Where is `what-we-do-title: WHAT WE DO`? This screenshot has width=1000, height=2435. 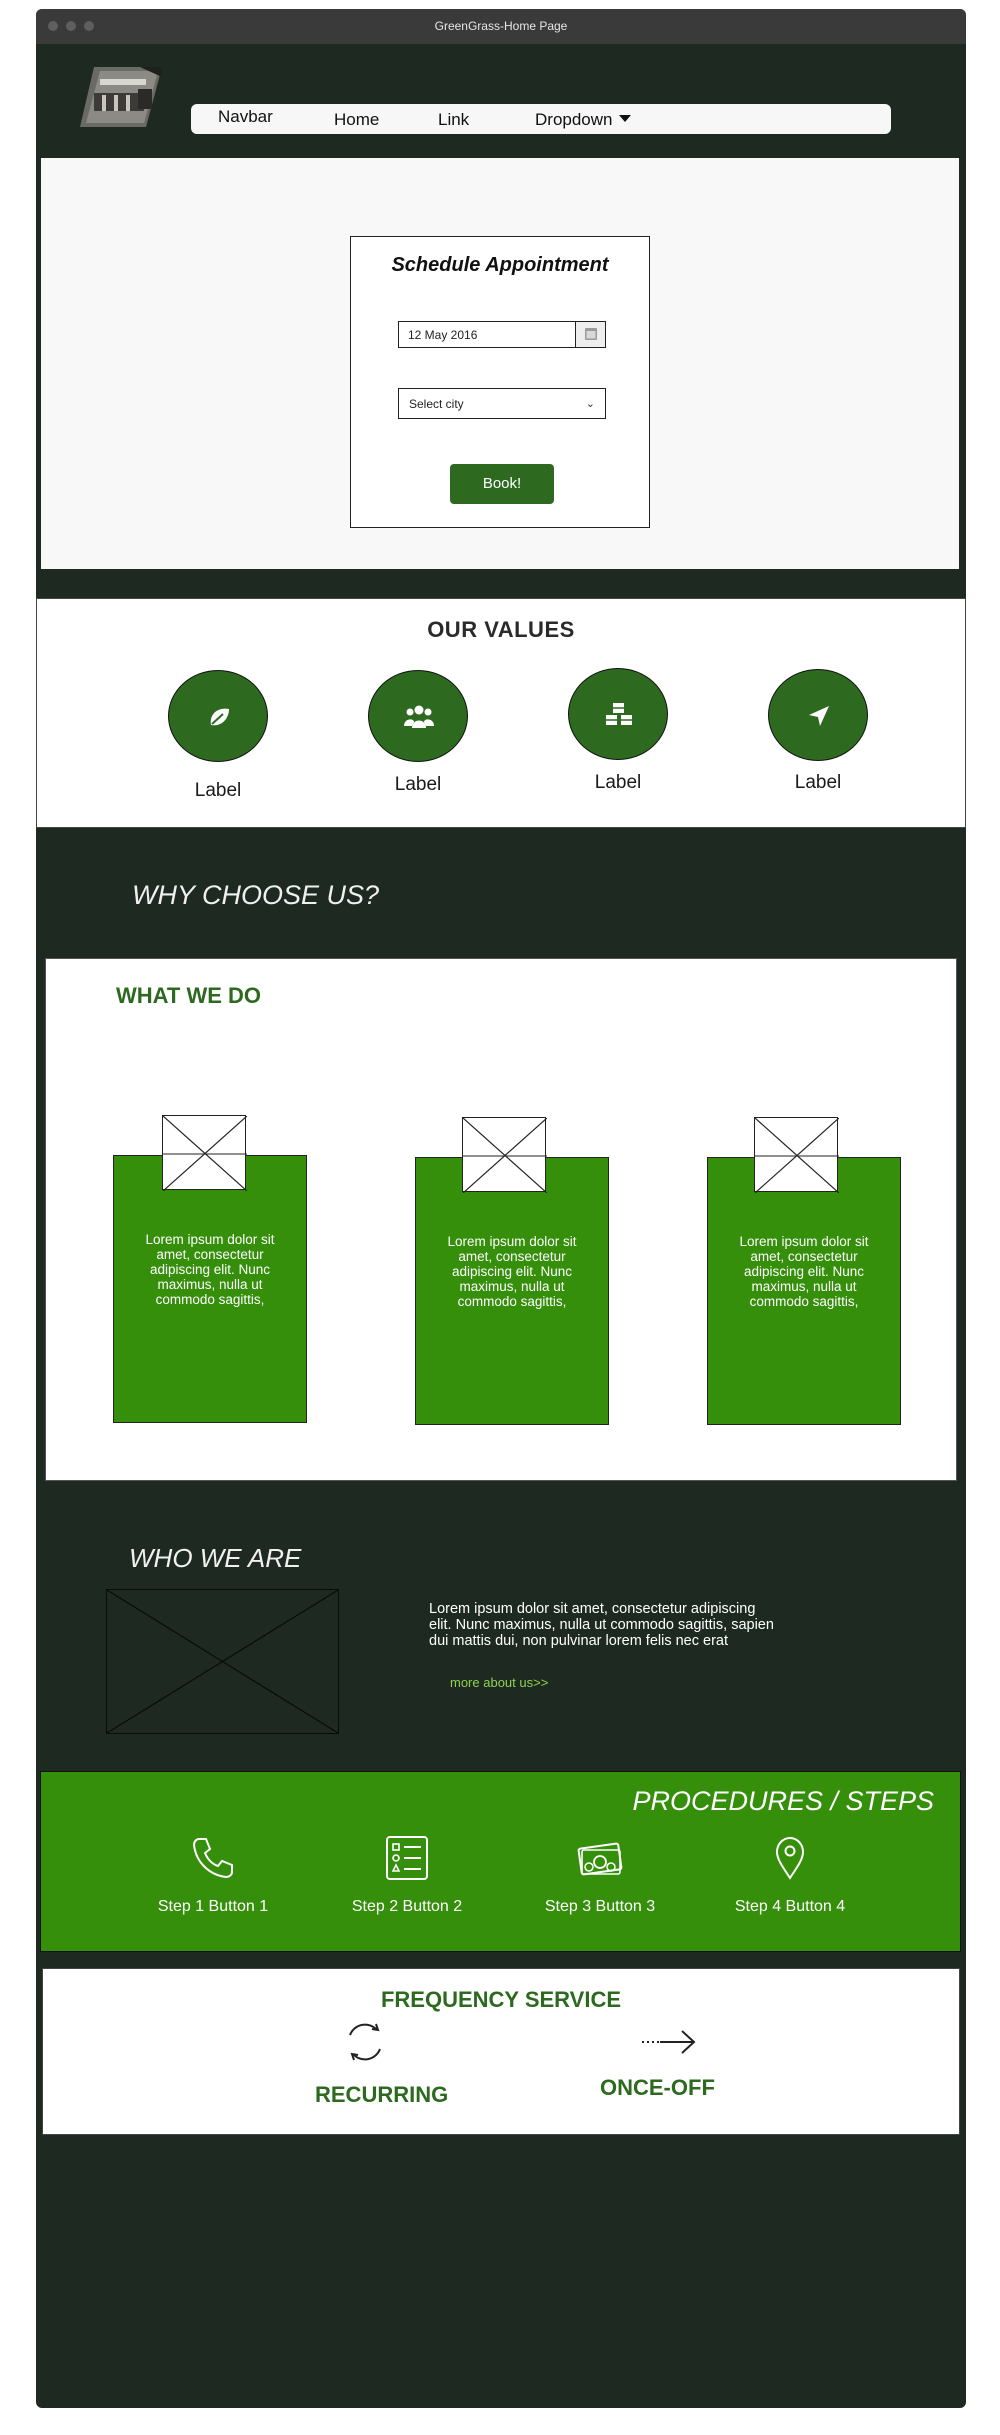
what-we-do-title: WHAT WE DO is located at coordinates (189, 995).